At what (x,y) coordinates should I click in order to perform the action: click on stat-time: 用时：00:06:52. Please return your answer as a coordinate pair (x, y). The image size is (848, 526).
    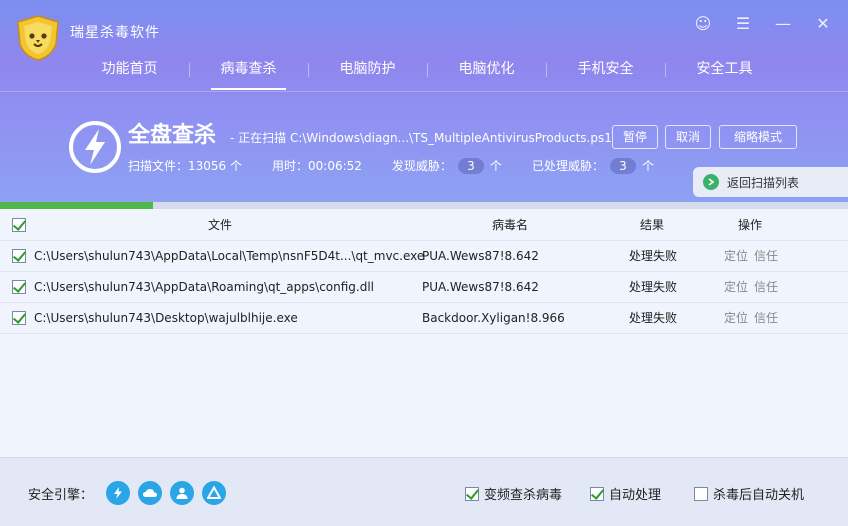
    Looking at the image, I should click on (317, 165).